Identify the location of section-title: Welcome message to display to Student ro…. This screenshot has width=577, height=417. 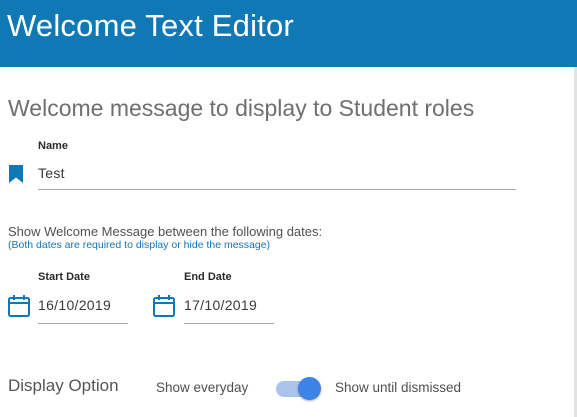
(241, 108).